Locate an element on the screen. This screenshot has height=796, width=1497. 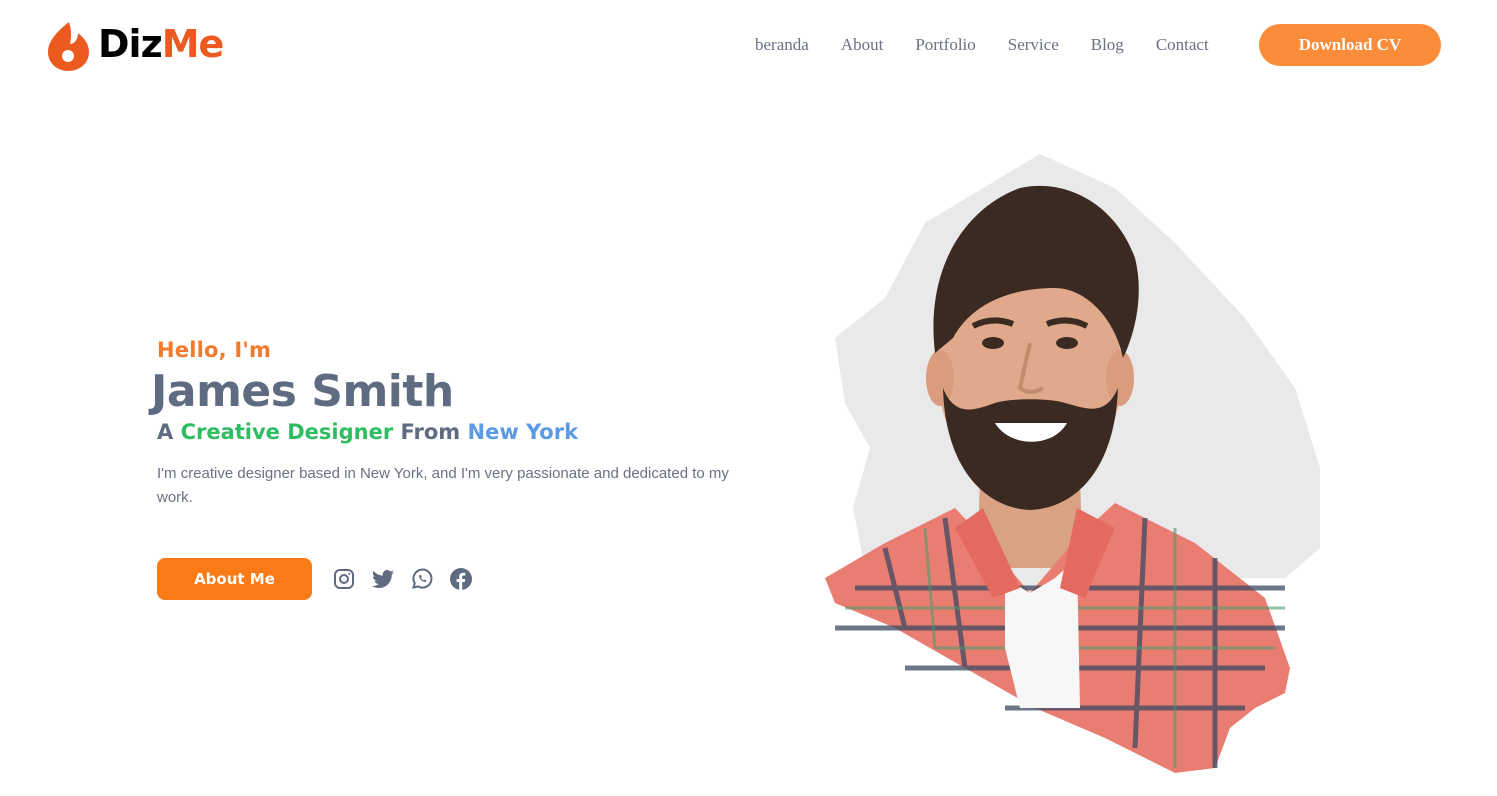
nav-link-beranda: beranda is located at coordinates (782, 45).